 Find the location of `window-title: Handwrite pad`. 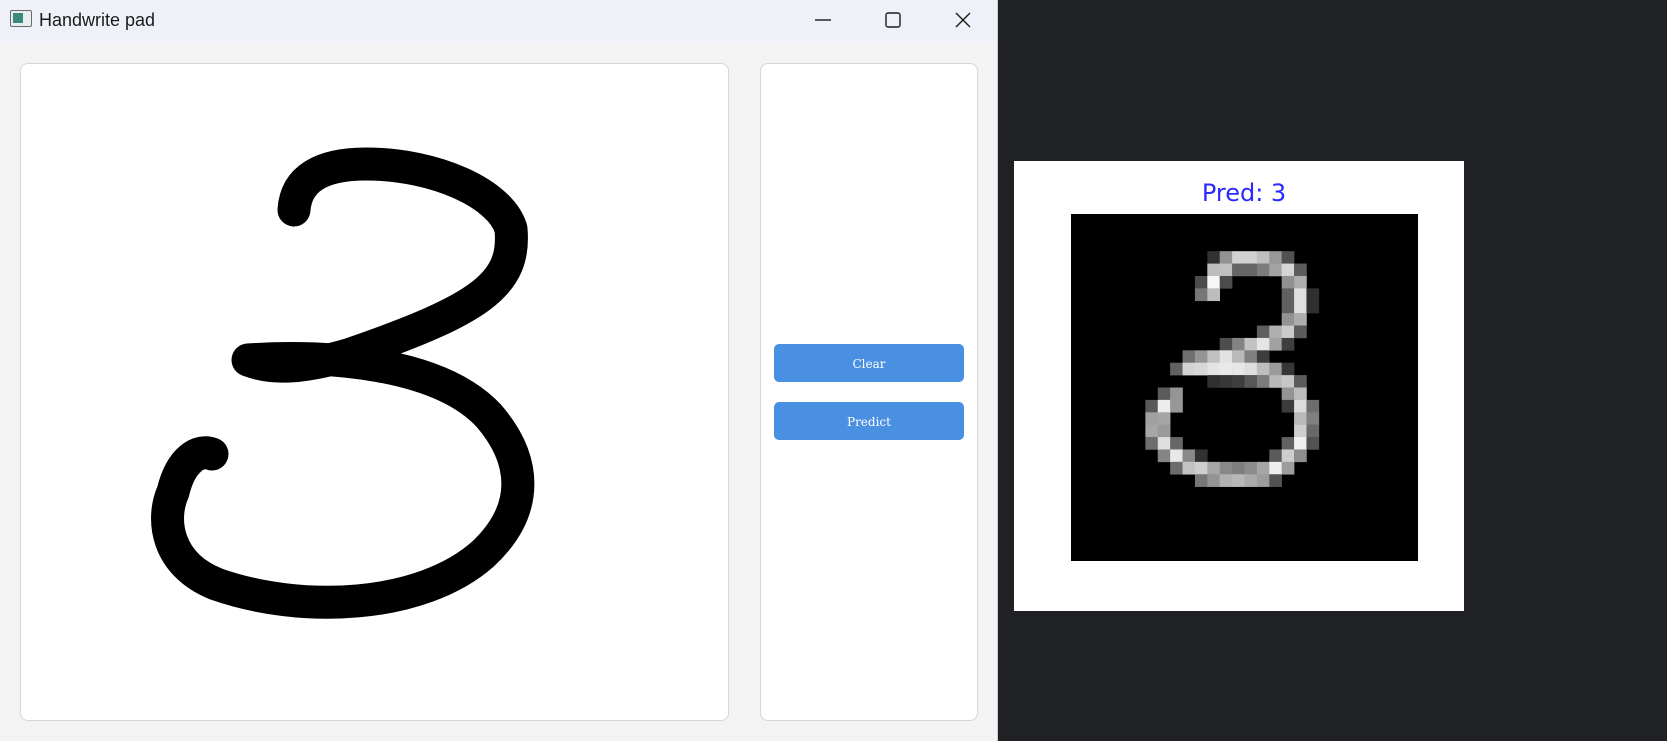

window-title: Handwrite pad is located at coordinates (97, 20).